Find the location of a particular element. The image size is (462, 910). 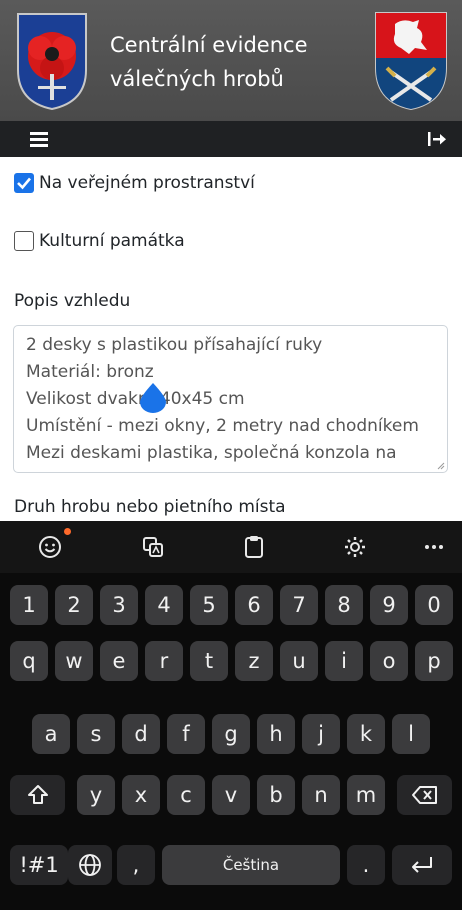

lion-swords-coat-of-arms is located at coordinates (411, 61).